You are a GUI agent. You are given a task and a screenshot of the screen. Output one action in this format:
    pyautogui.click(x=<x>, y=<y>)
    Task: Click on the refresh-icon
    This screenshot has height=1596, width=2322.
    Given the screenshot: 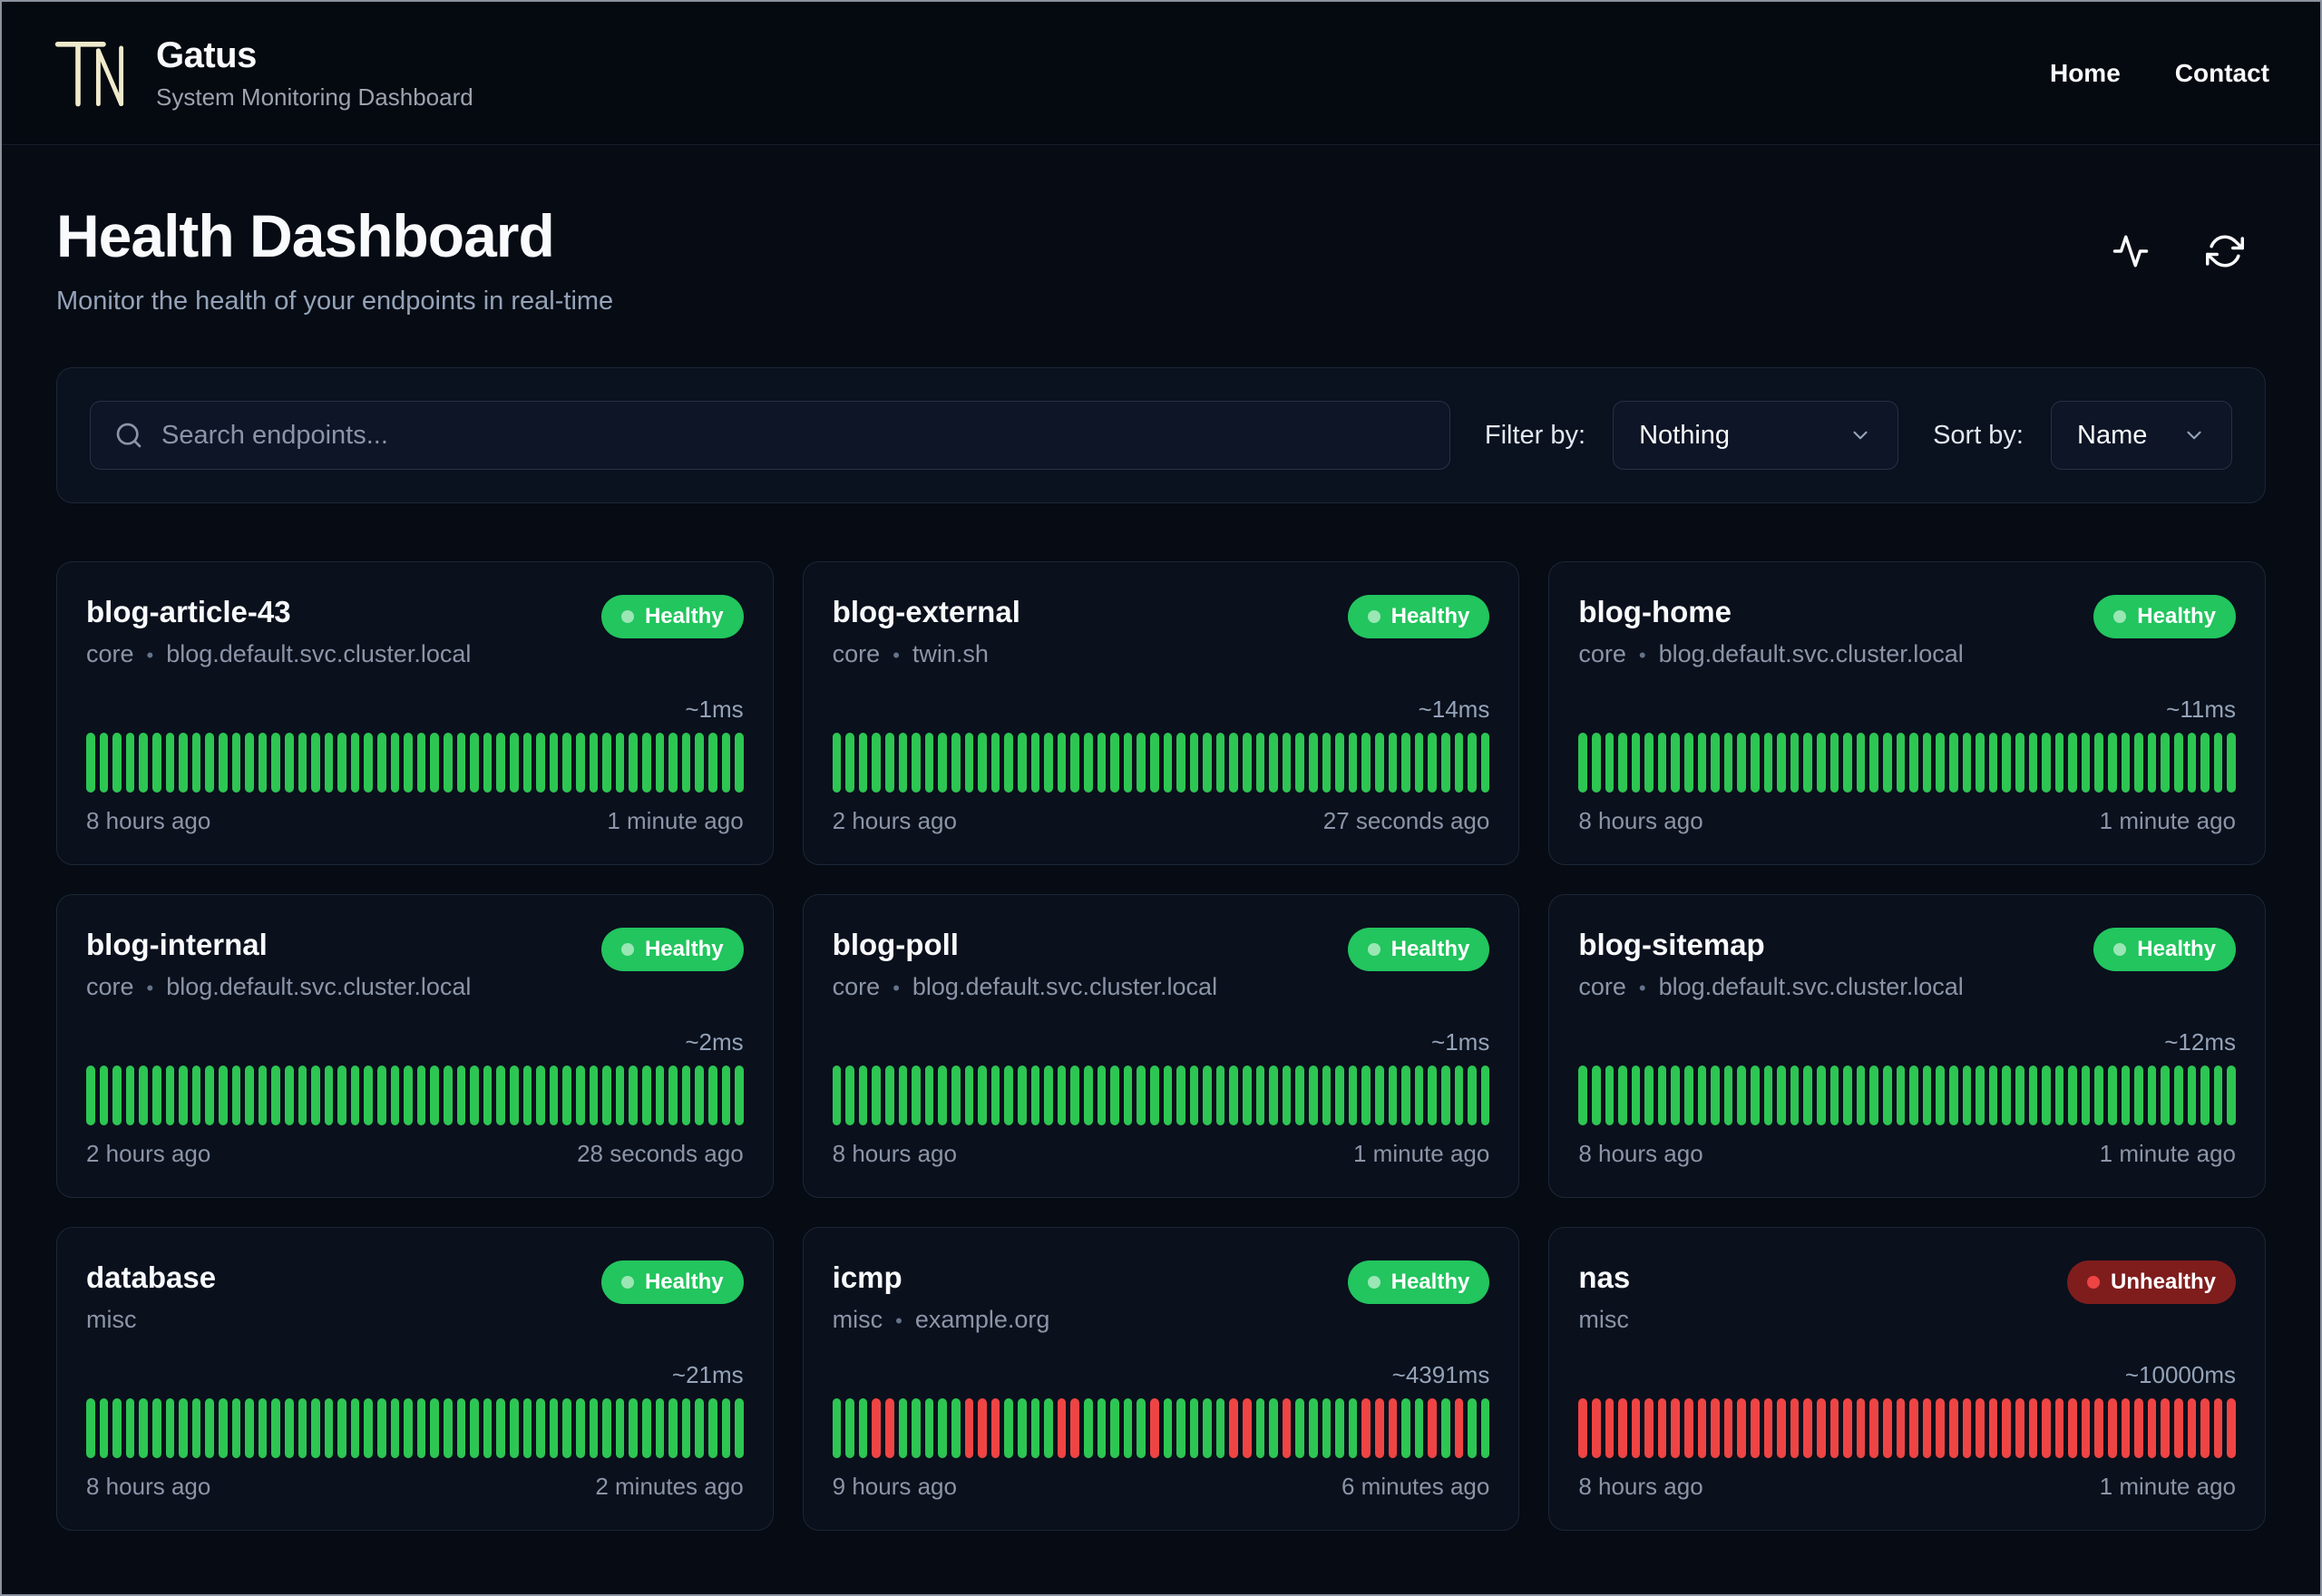 What is the action you would take?
    pyautogui.click(x=2225, y=251)
    